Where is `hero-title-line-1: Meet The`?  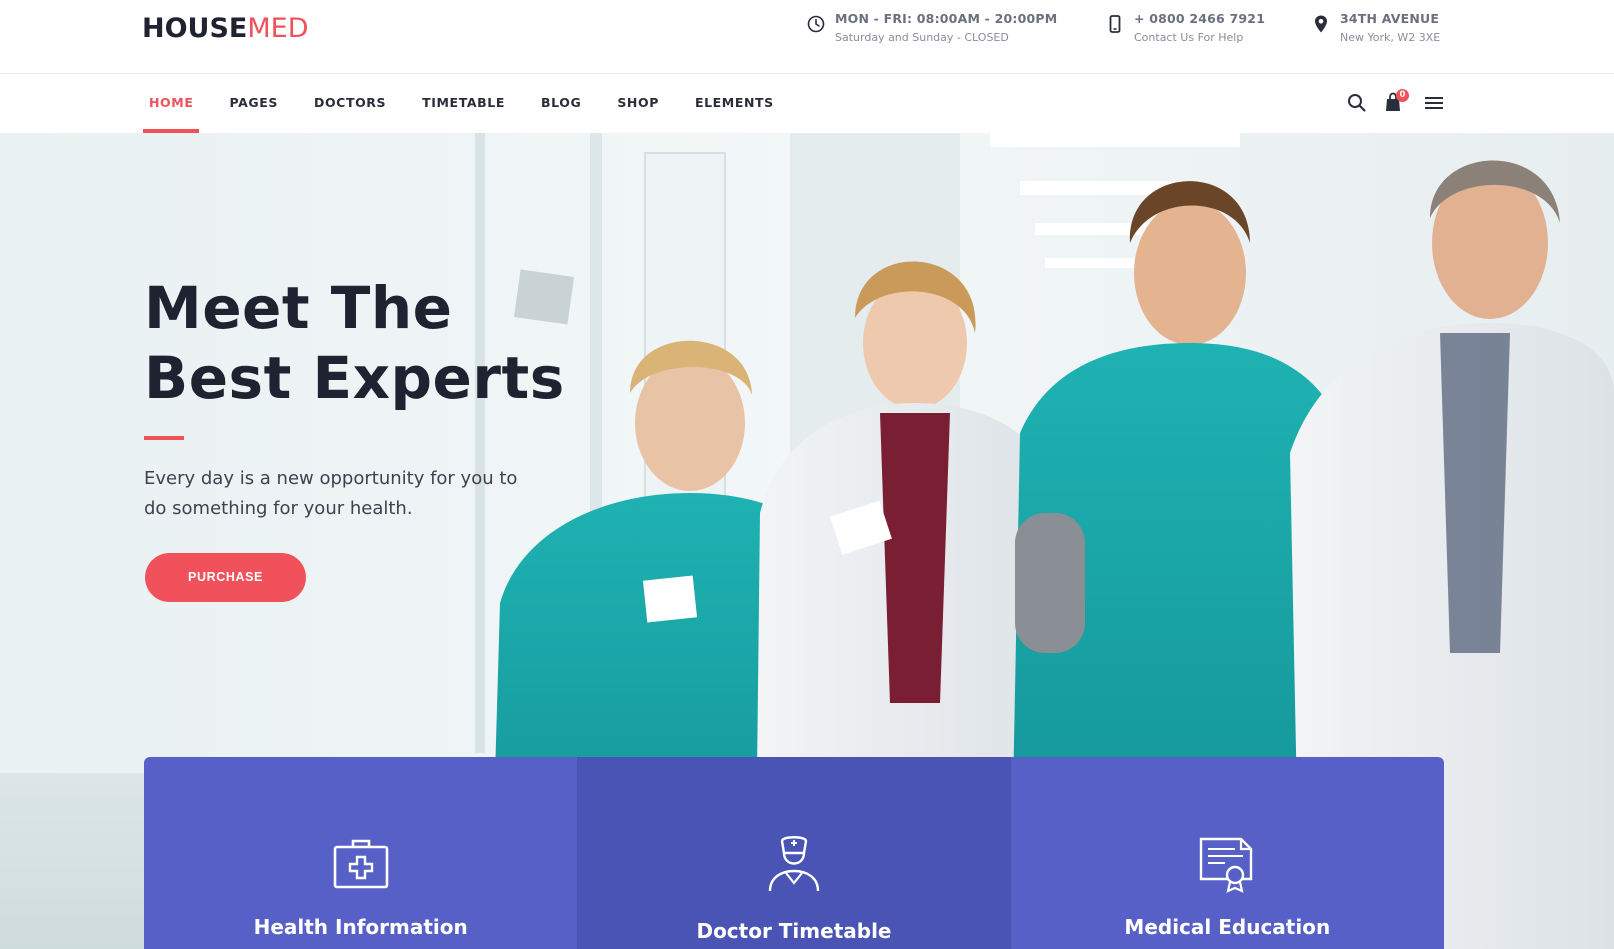
hero-title-line-1: Meet The is located at coordinates (298, 308).